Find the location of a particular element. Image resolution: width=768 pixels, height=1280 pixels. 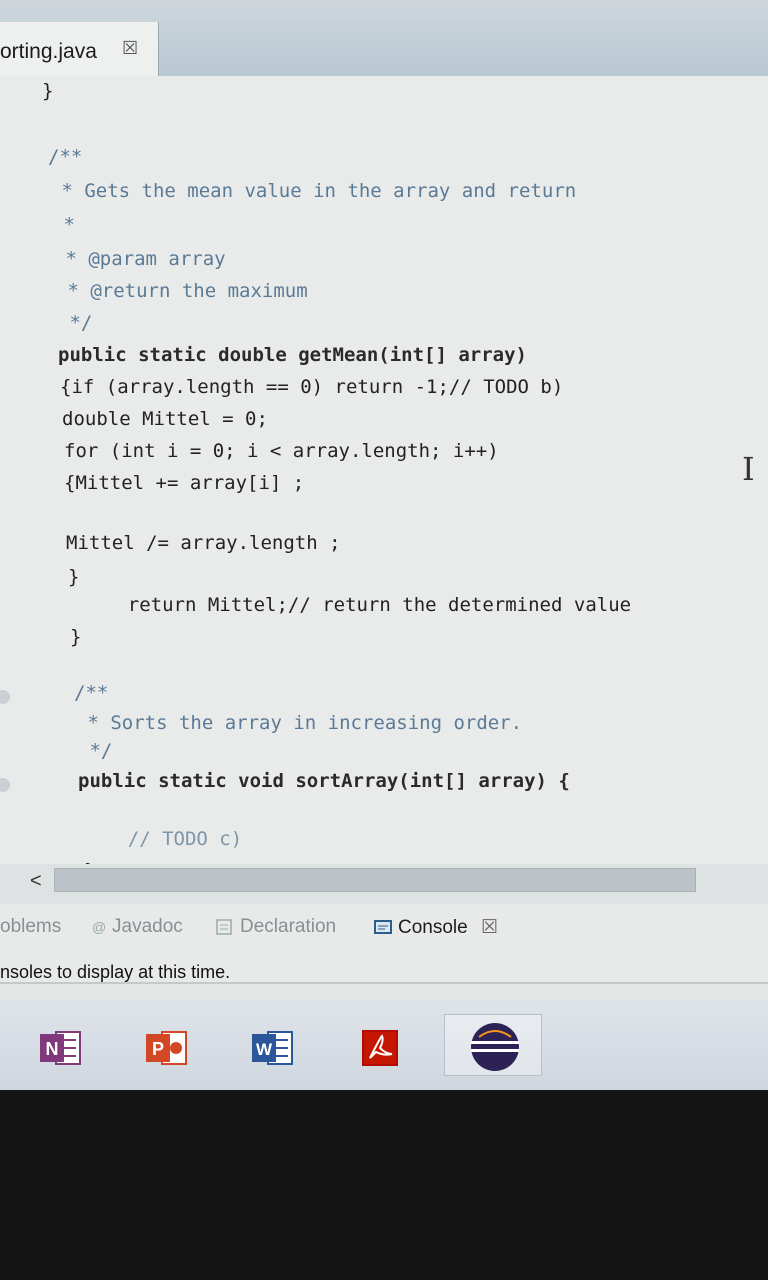

editor-tab-bar: orting.java ☒ is located at coordinates (384, 38).